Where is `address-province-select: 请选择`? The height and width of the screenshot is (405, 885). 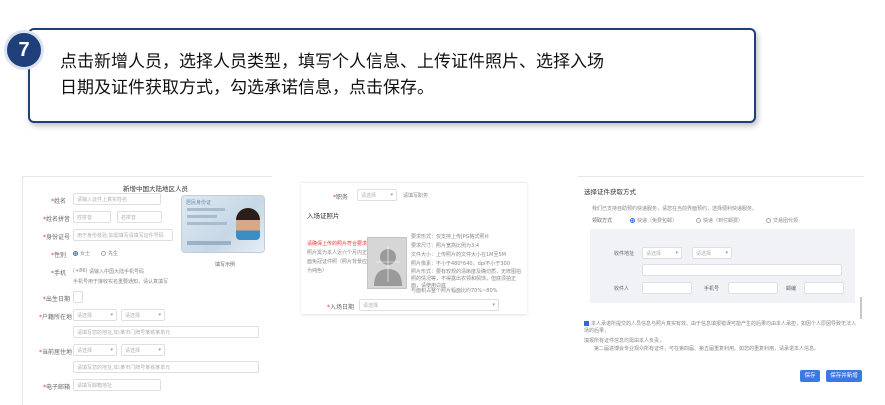
address-province-select: 请选择 is located at coordinates (662, 253).